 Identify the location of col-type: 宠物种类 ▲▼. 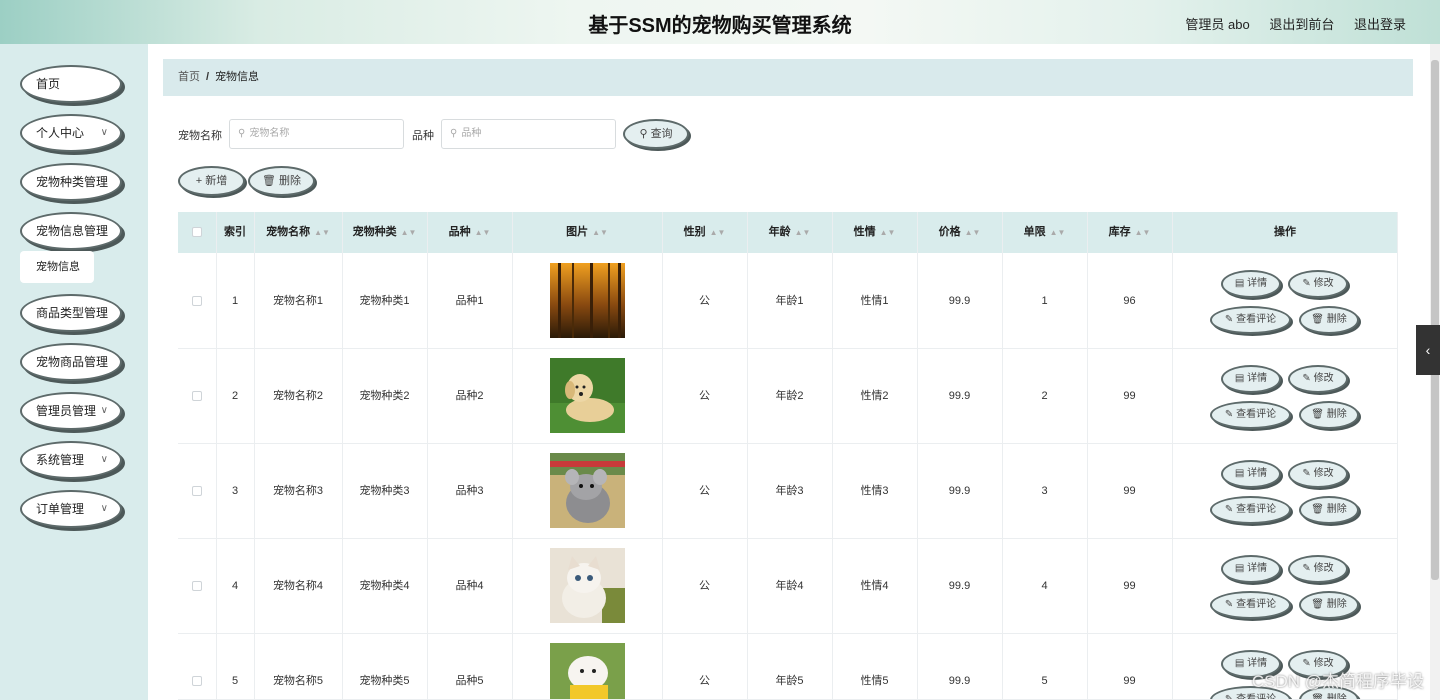
(384, 232).